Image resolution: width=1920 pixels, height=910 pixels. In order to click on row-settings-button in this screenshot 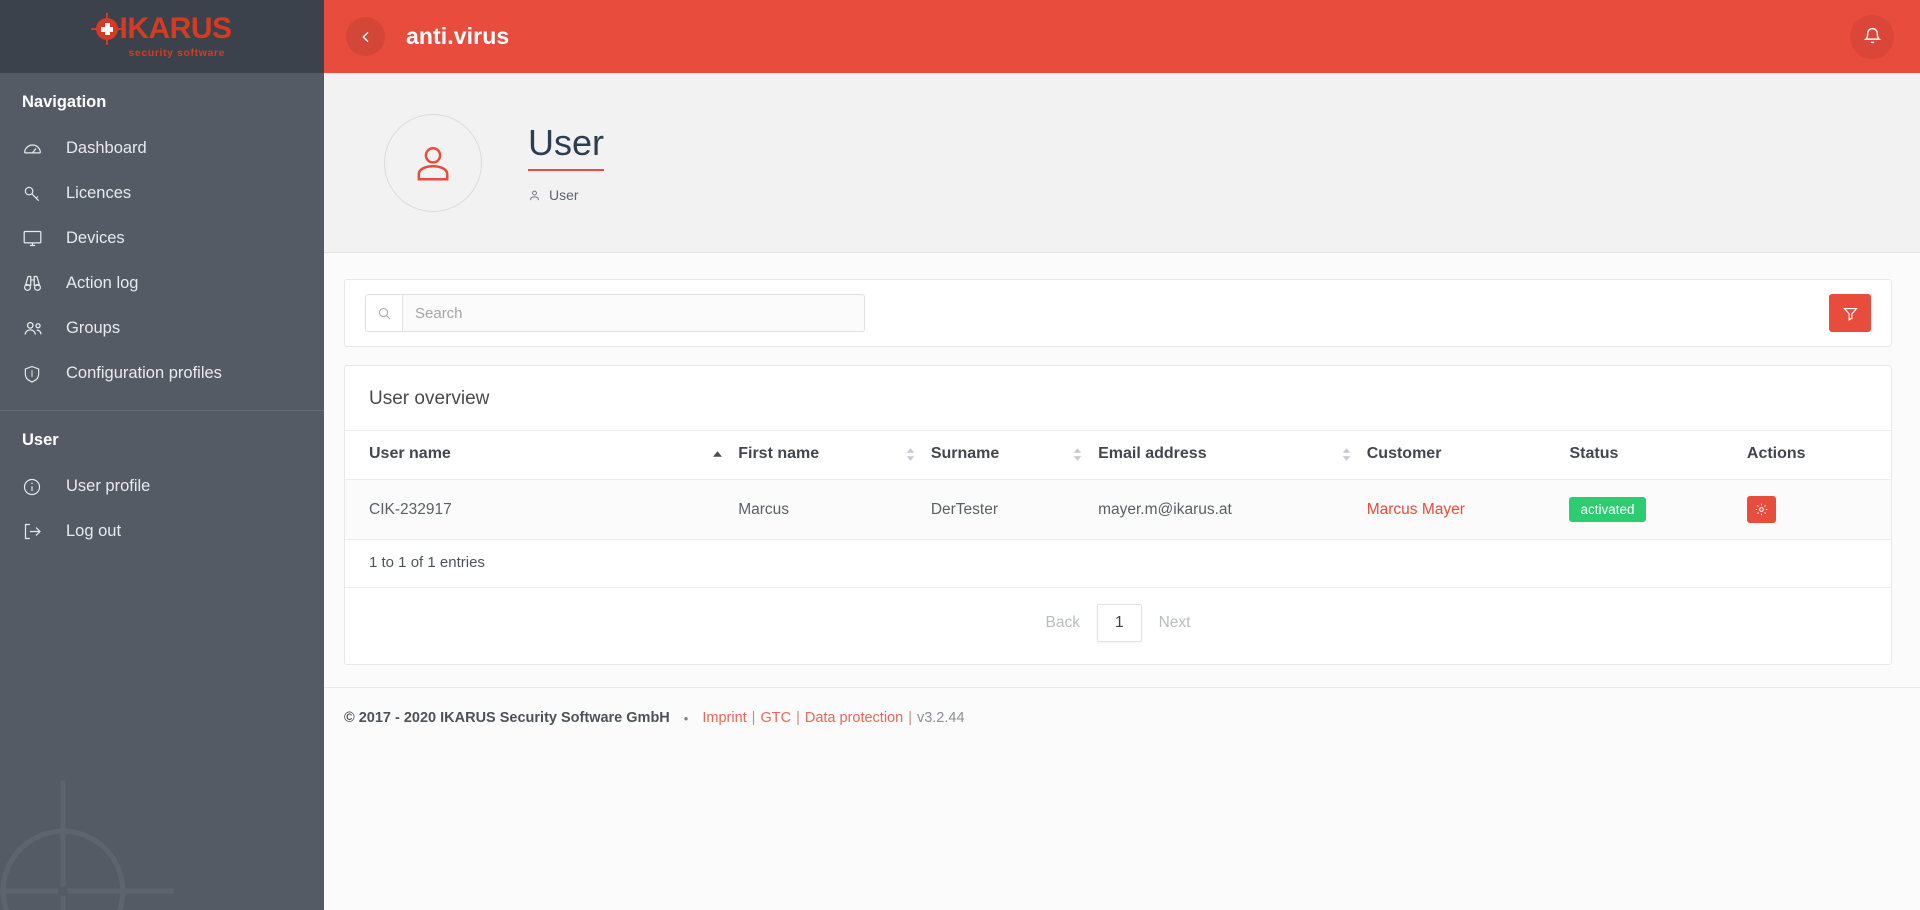, I will do `click(1761, 509)`.